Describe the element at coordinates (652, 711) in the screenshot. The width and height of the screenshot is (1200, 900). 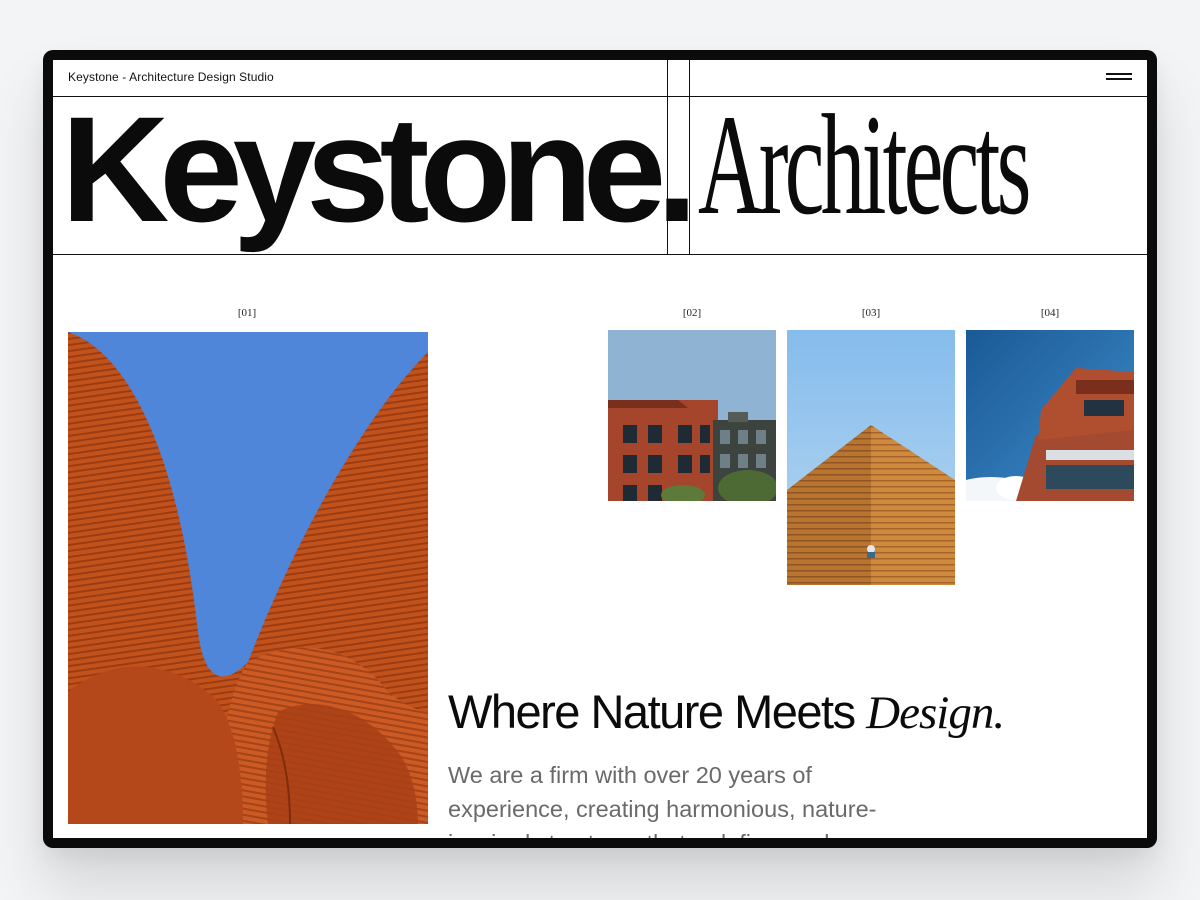
I see `intro-headline-plain: Where Nature Meets` at that location.